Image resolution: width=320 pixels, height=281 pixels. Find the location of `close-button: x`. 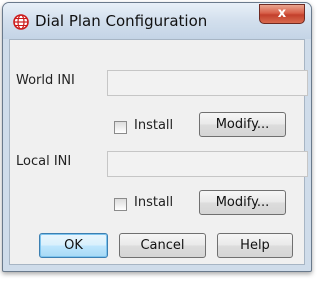

close-button: x is located at coordinates (282, 14).